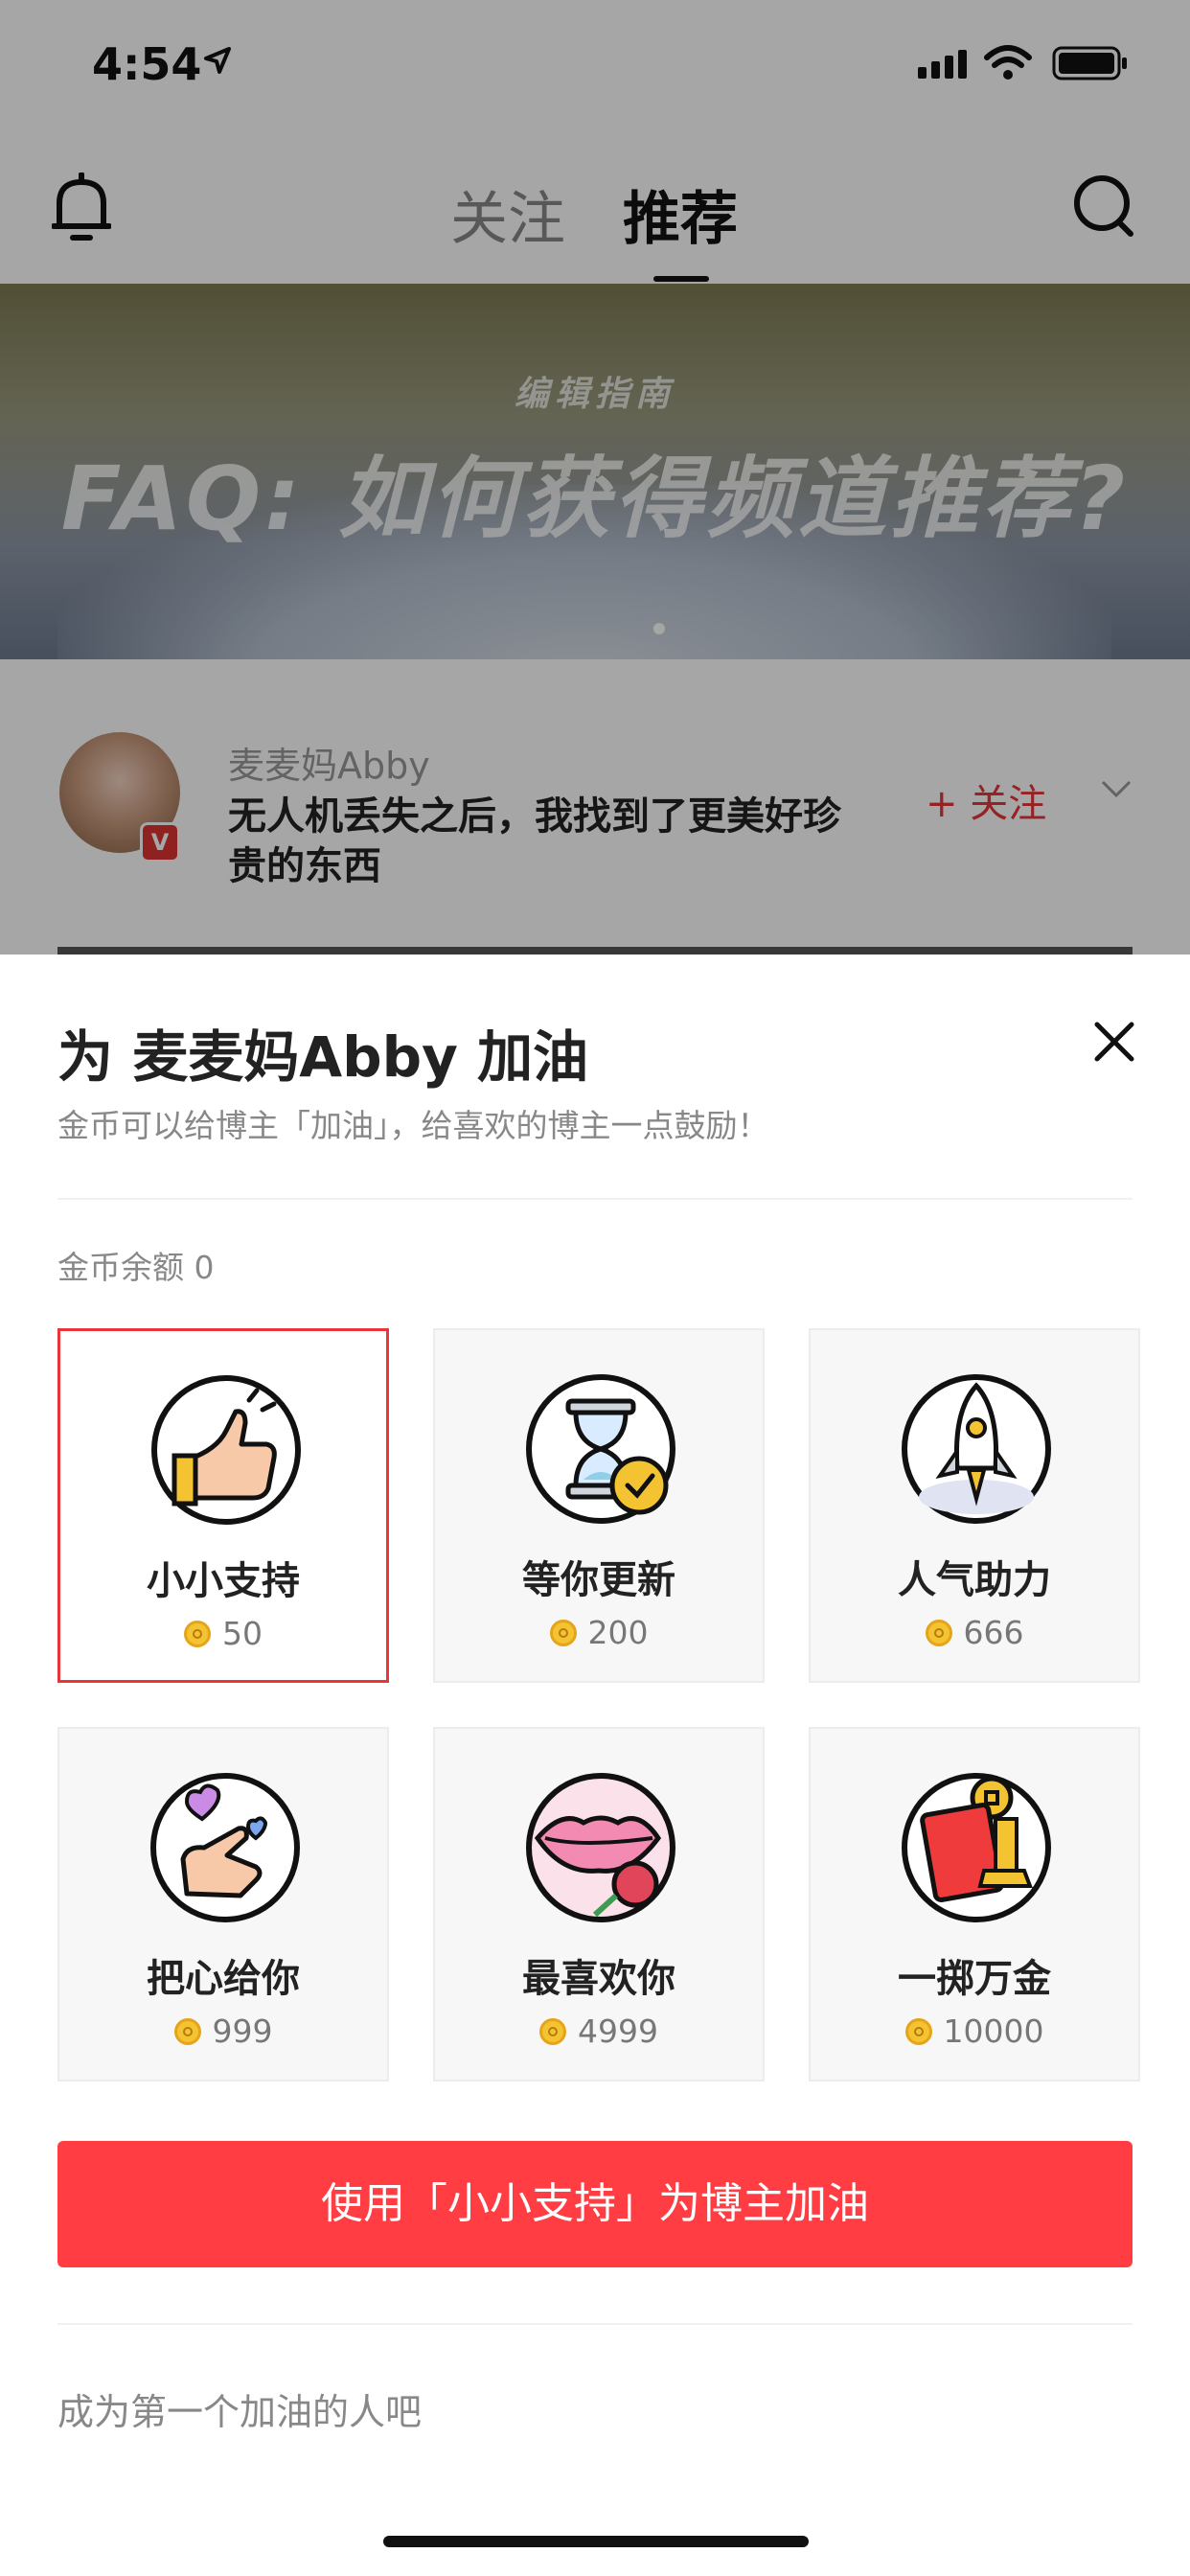 The width and height of the screenshot is (1190, 2576). What do you see at coordinates (596, 2541) in the screenshot?
I see `home-indicator` at bounding box center [596, 2541].